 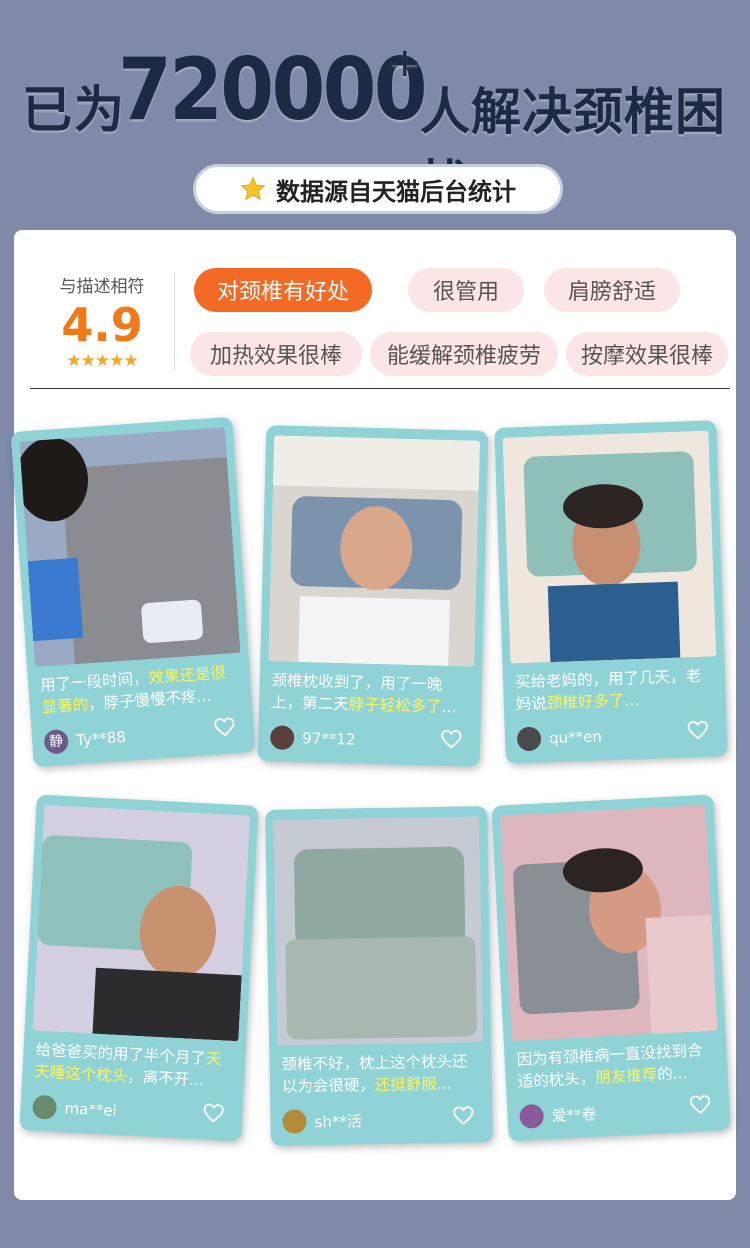 I want to click on tag-massage: 按摩效果很棒, so click(x=647, y=354).